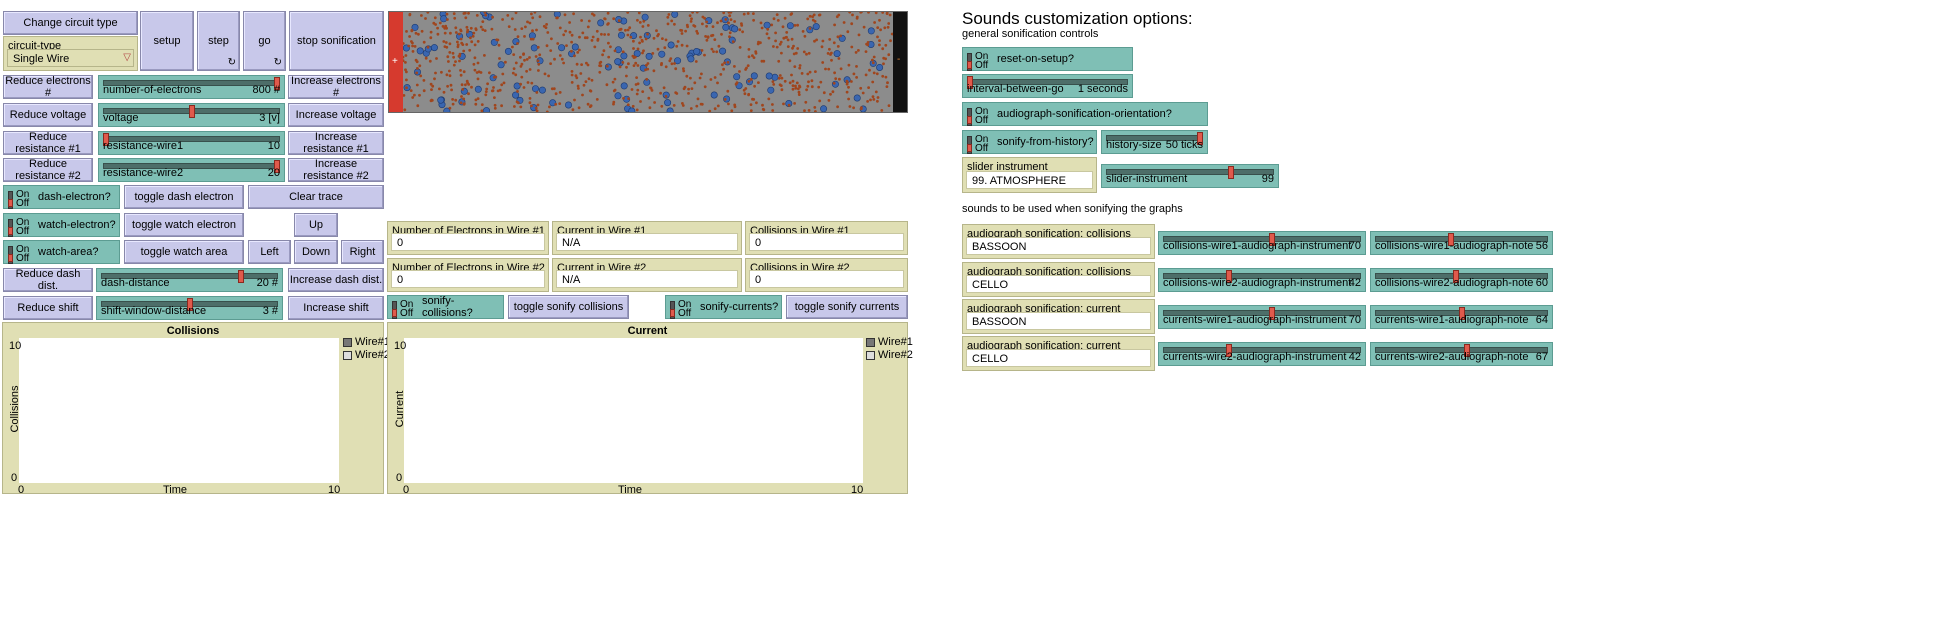  What do you see at coordinates (336, 170) in the screenshot?
I see `increase-resistance-2-button: Increase resistance #2` at bounding box center [336, 170].